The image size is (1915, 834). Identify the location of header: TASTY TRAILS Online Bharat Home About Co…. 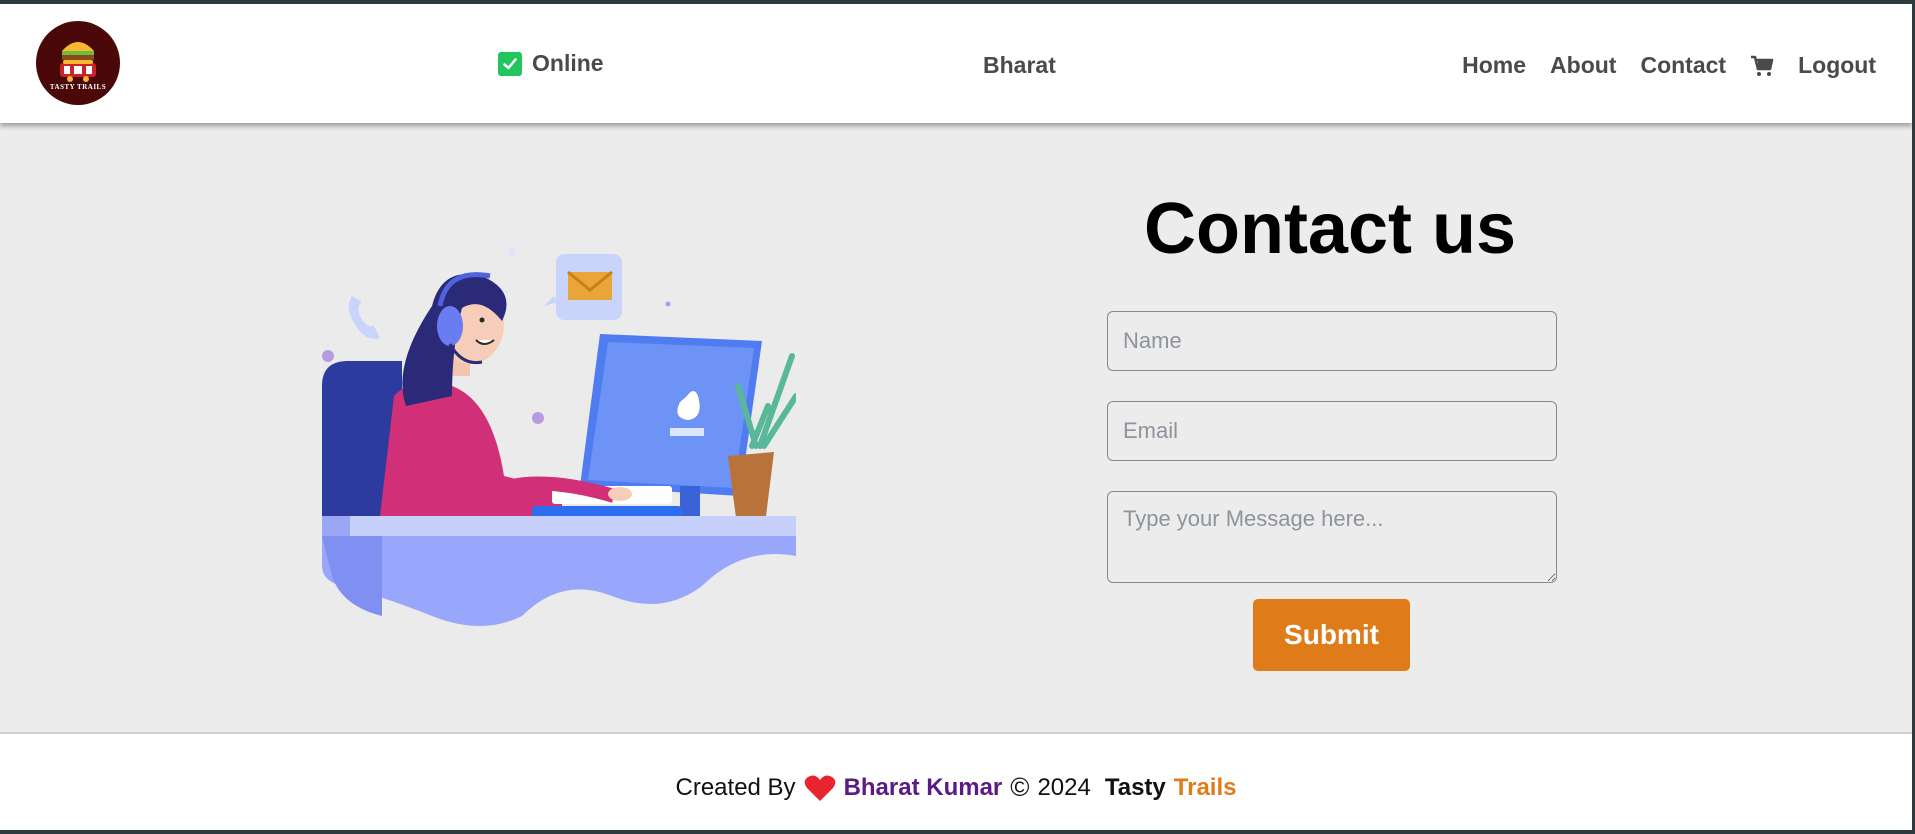
(956, 63).